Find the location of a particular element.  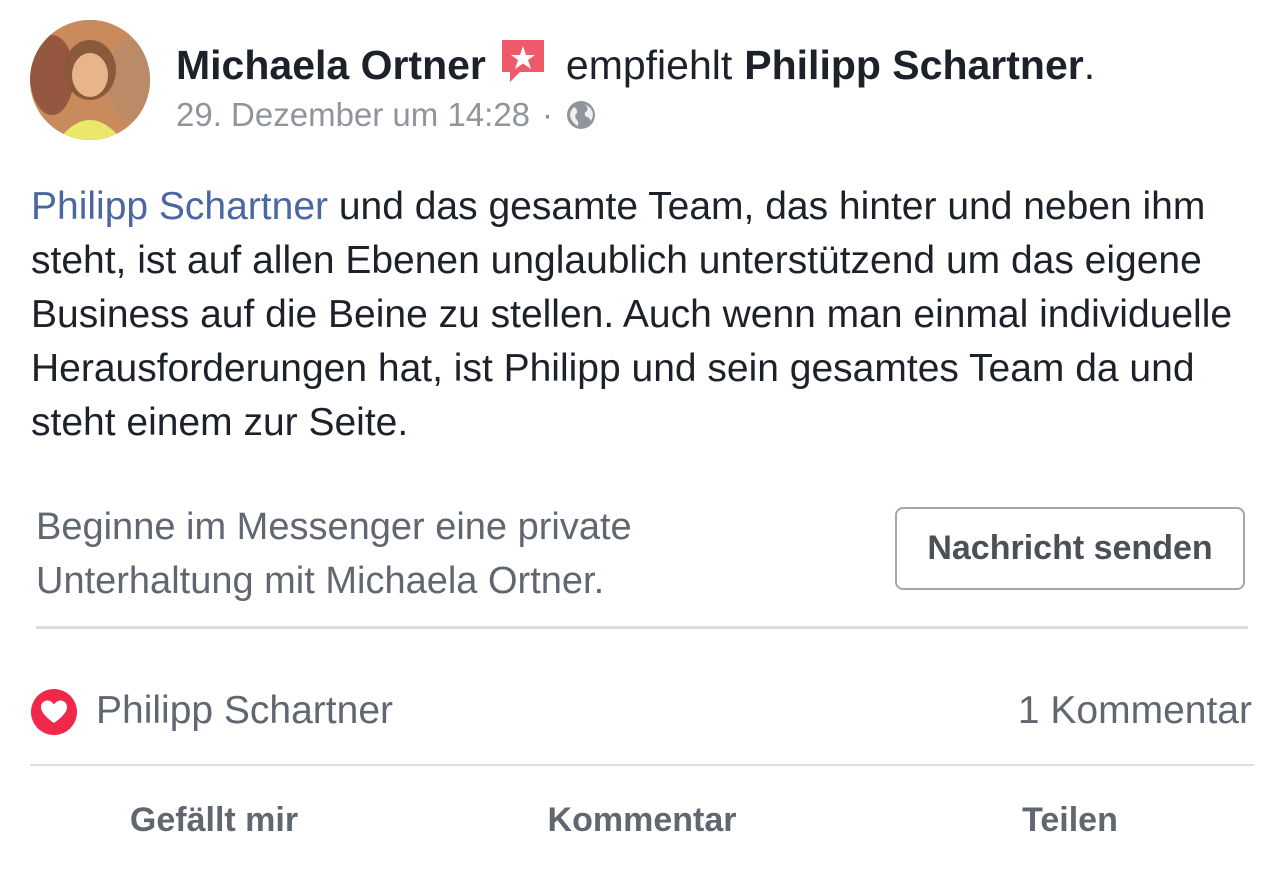

comment-button: Kommentar is located at coordinates (642, 820).